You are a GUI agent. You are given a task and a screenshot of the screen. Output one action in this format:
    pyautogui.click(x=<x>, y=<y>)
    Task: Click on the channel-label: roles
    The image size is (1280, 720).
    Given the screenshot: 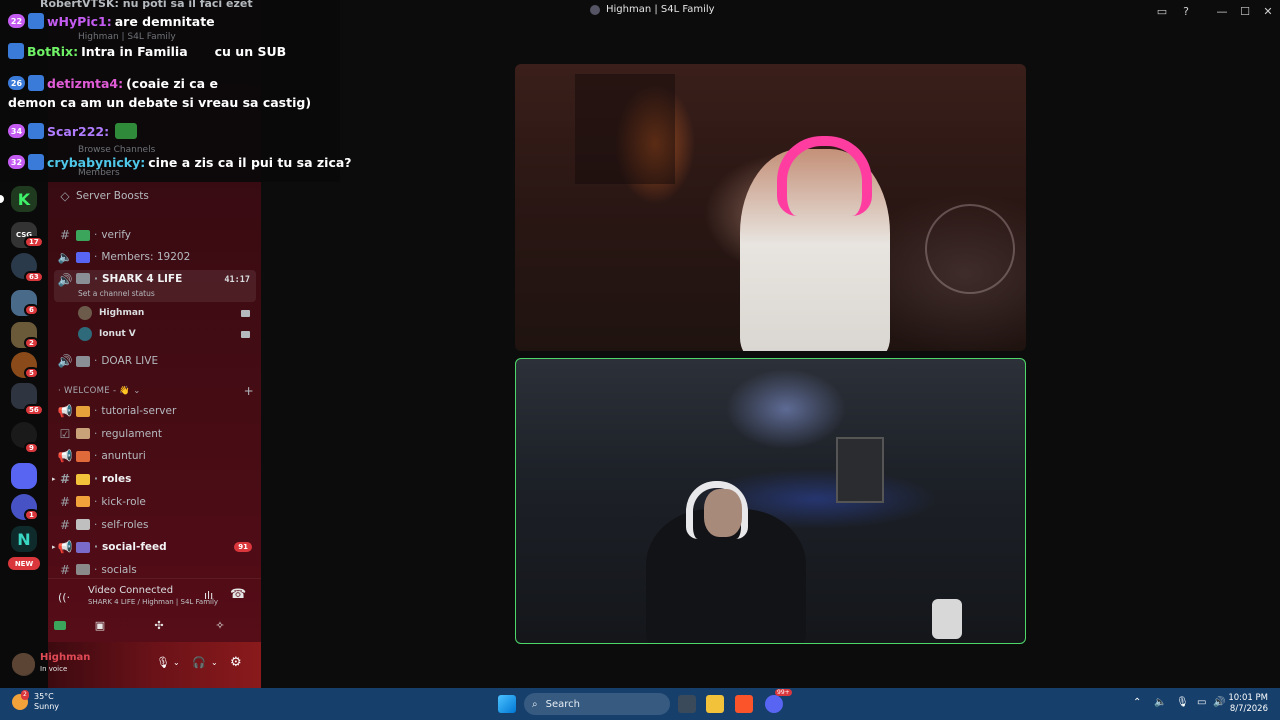 What is the action you would take?
    pyautogui.click(x=117, y=479)
    